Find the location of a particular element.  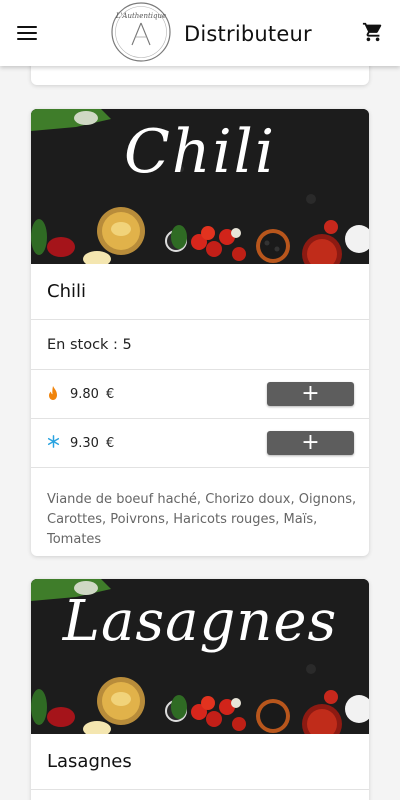

page-title: Distributeur is located at coordinates (248, 34).